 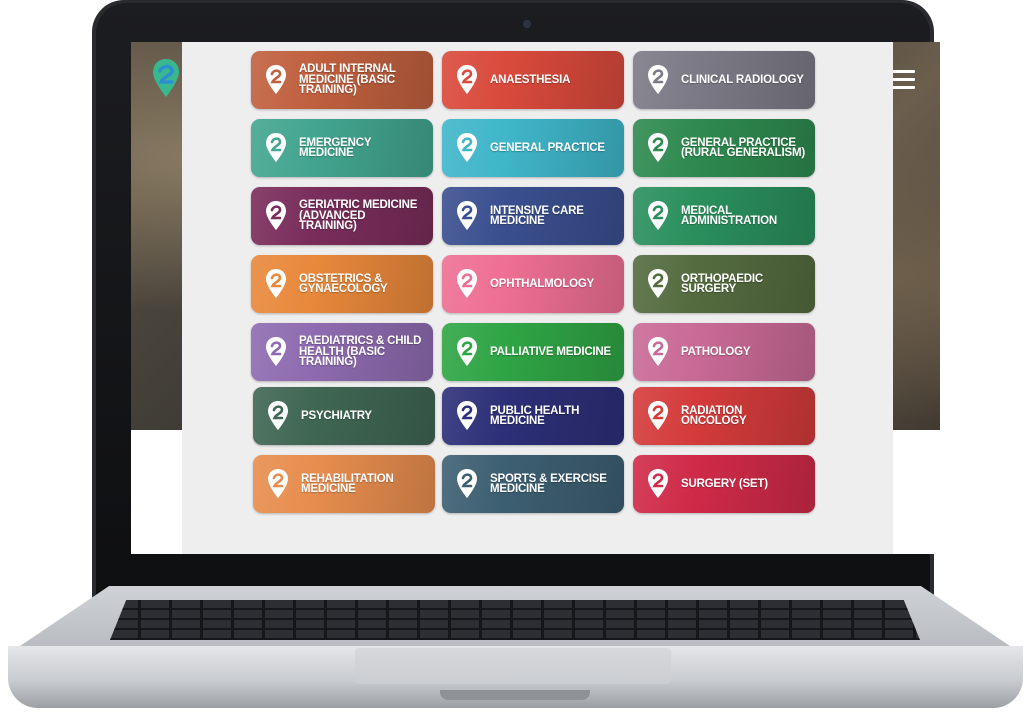 I want to click on specialty-tile-label: Emergency Medicine, so click(x=335, y=147).